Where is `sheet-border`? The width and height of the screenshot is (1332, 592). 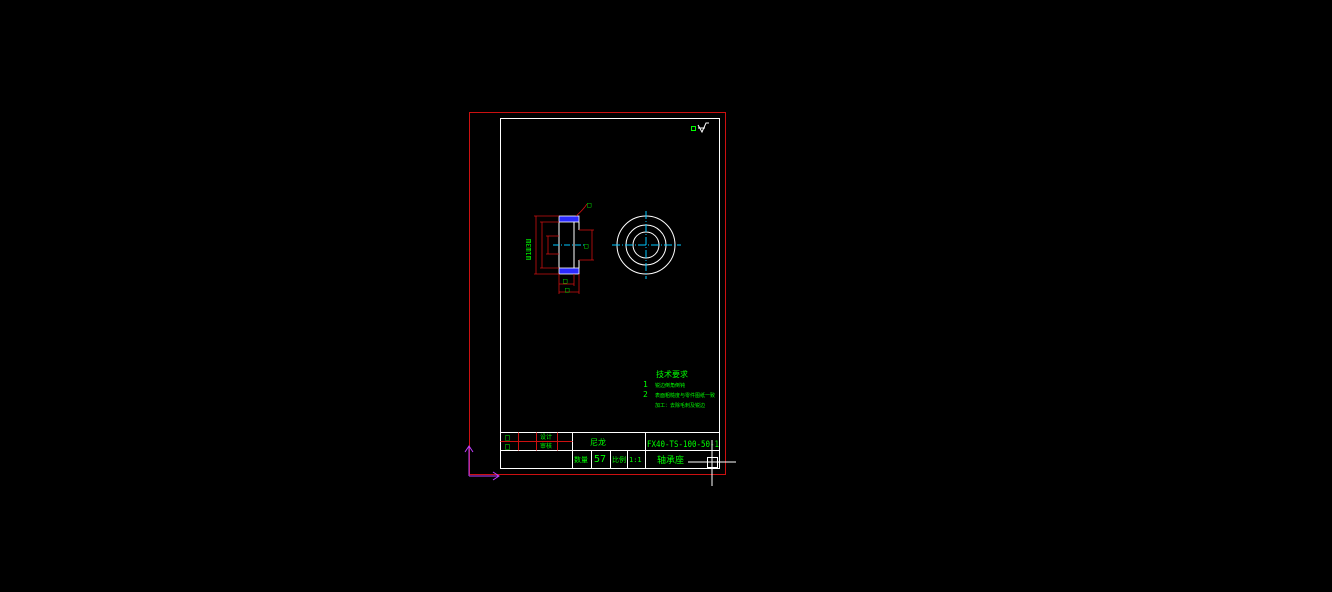 sheet-border is located at coordinates (597, 293).